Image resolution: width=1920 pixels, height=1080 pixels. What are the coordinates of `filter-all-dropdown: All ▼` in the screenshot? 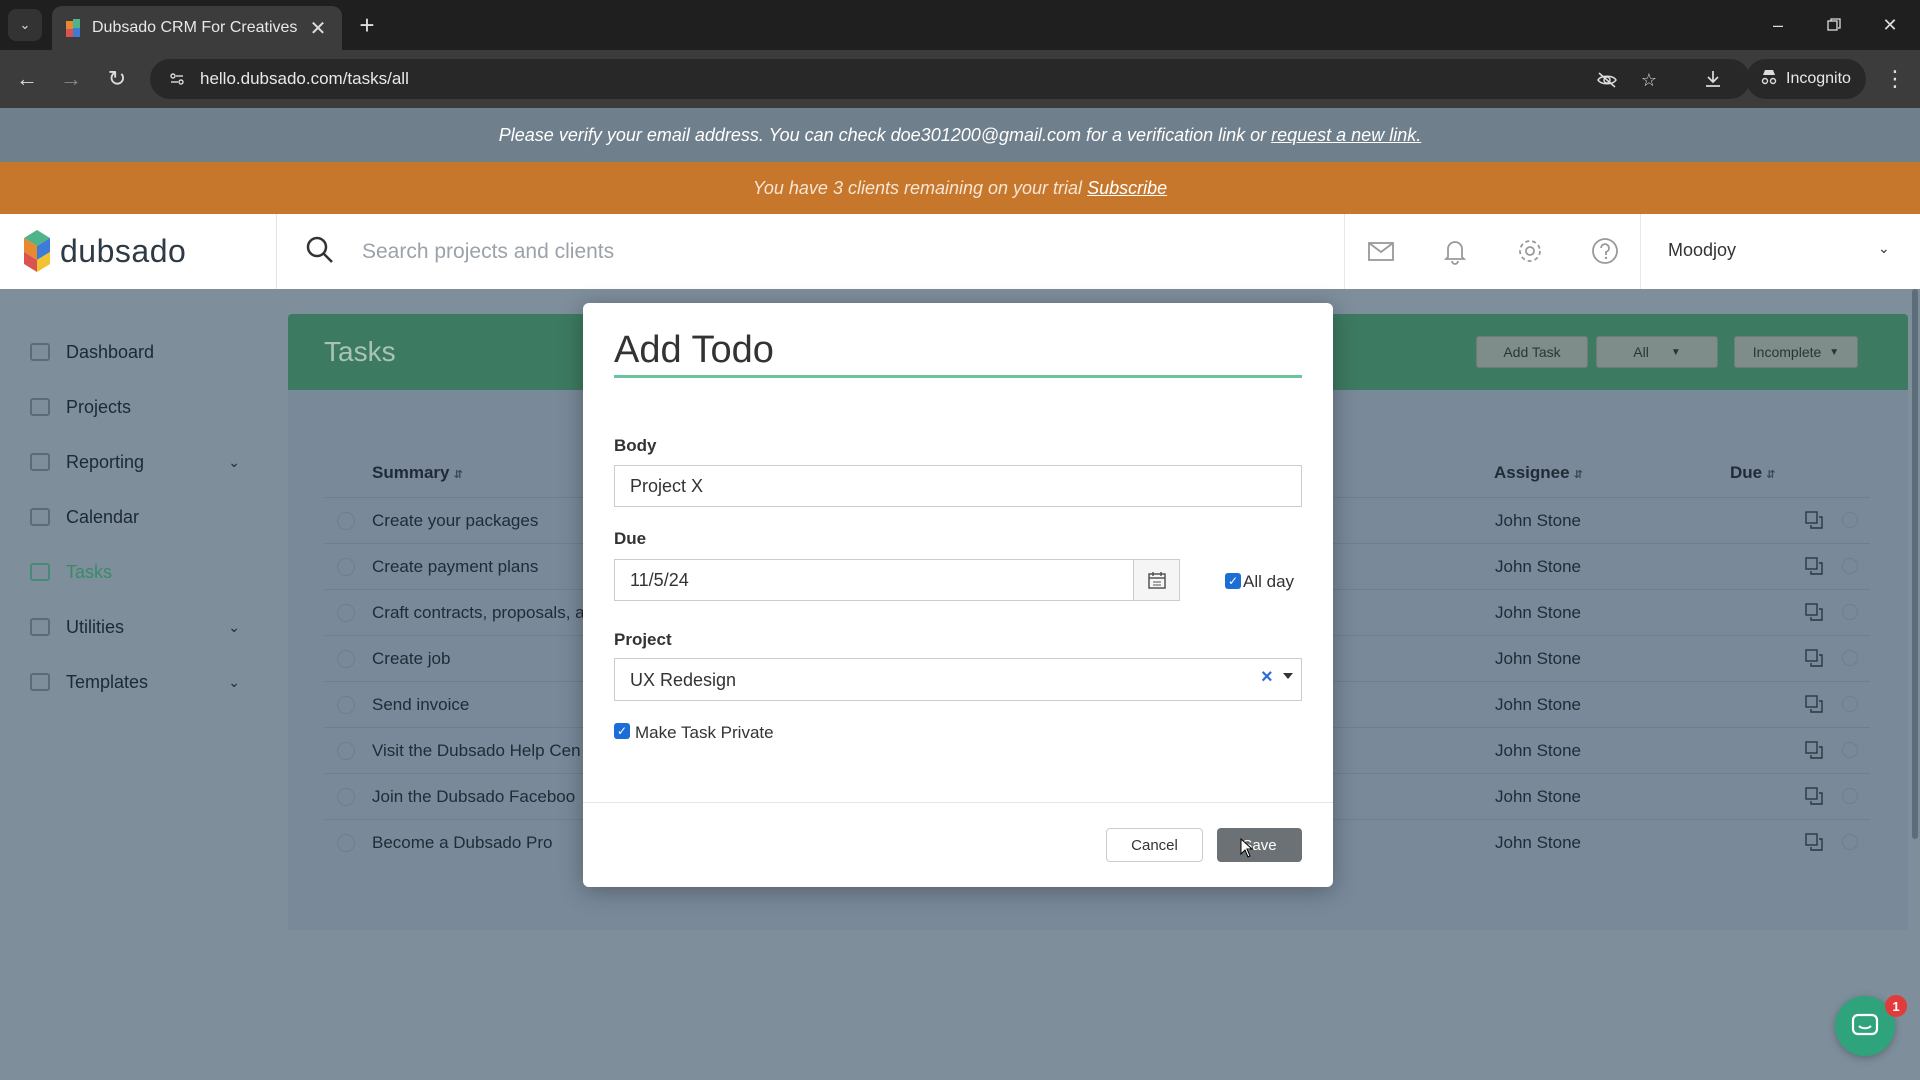 It's located at (1657, 352).